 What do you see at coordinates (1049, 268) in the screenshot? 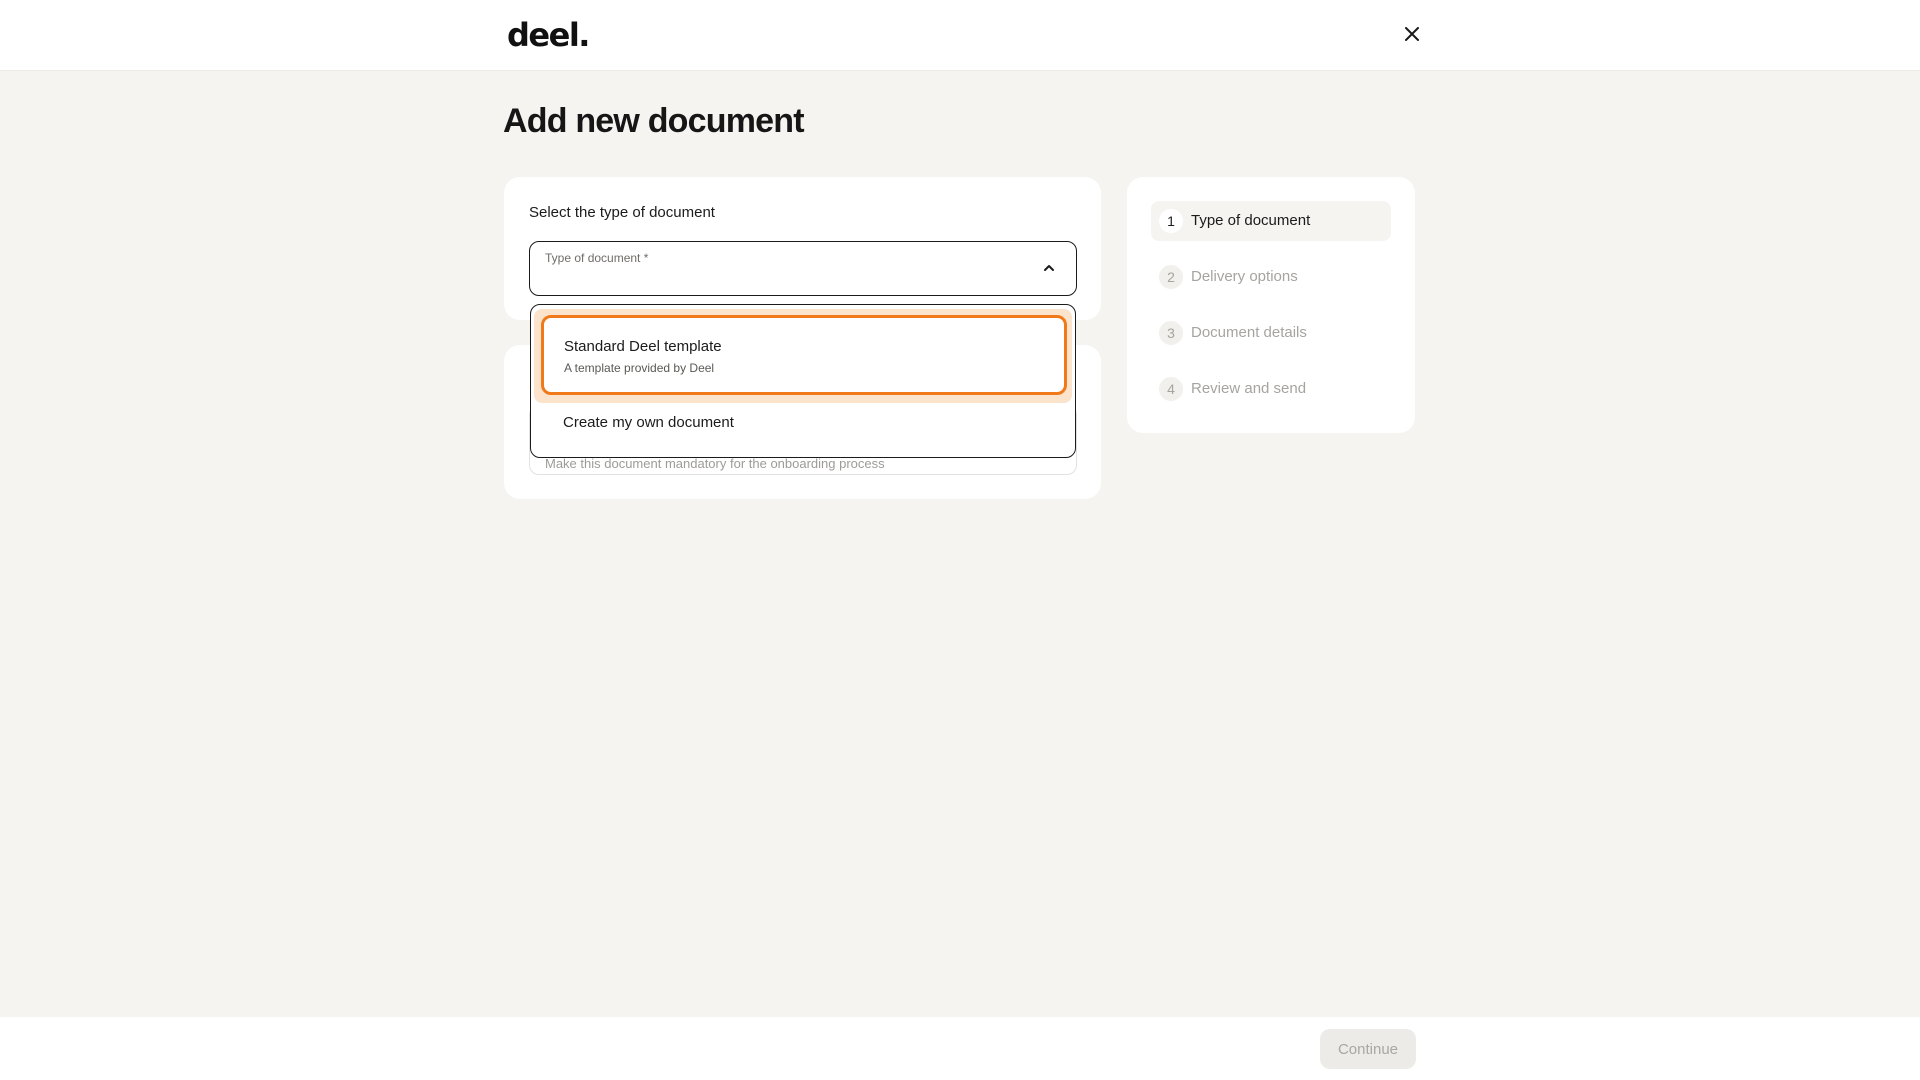
I see `chevron-up-icon` at bounding box center [1049, 268].